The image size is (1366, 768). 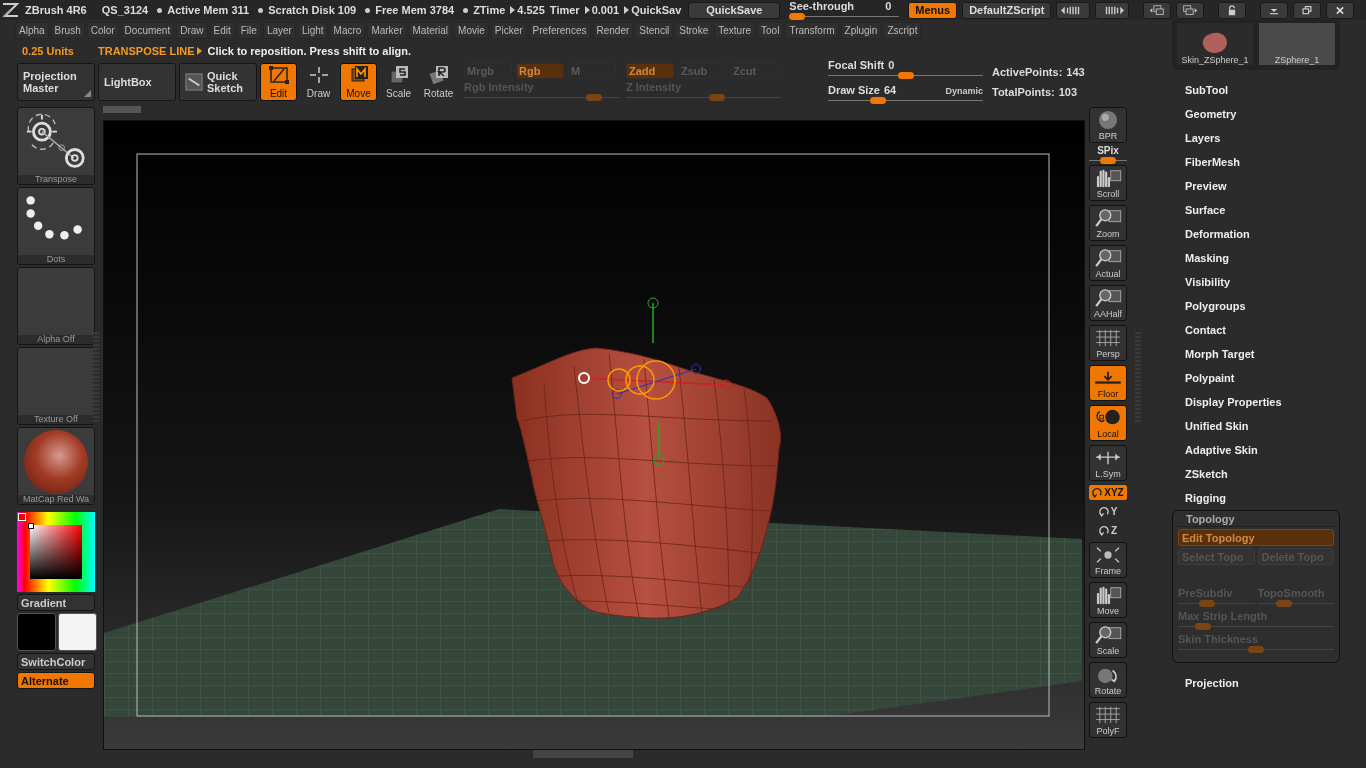 I want to click on palette-item: Rigging, so click(x=1269, y=498).